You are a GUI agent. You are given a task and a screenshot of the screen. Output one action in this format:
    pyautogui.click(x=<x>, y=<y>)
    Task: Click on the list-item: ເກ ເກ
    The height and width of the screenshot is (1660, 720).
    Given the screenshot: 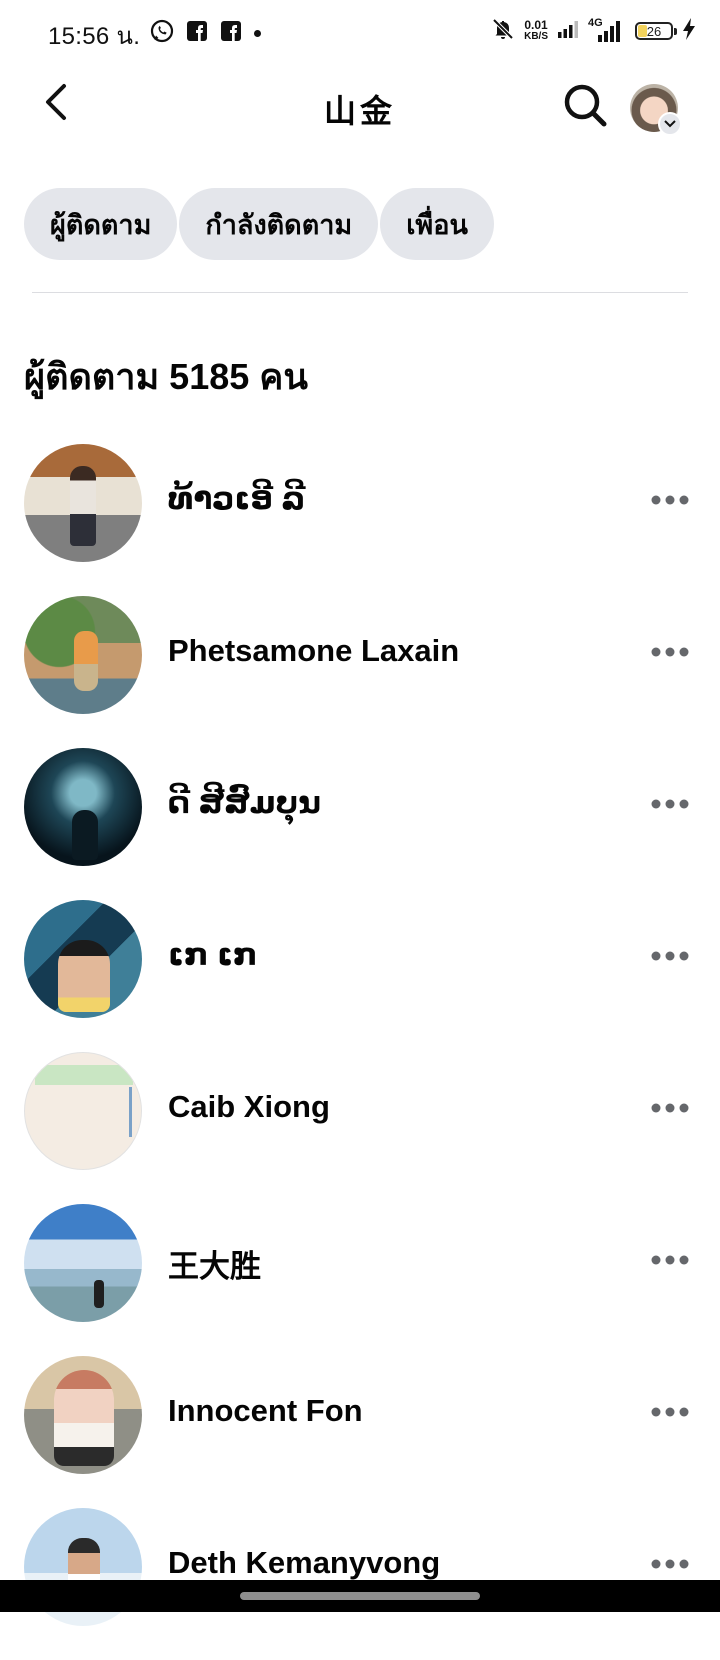 What is the action you would take?
    pyautogui.click(x=360, y=976)
    